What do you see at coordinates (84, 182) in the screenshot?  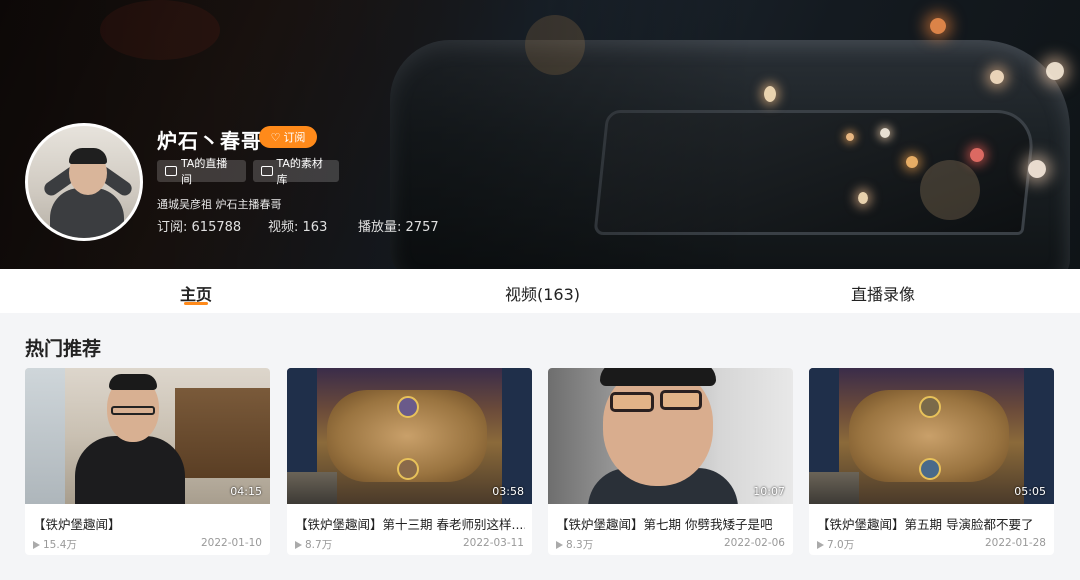 I see `profile-avatar` at bounding box center [84, 182].